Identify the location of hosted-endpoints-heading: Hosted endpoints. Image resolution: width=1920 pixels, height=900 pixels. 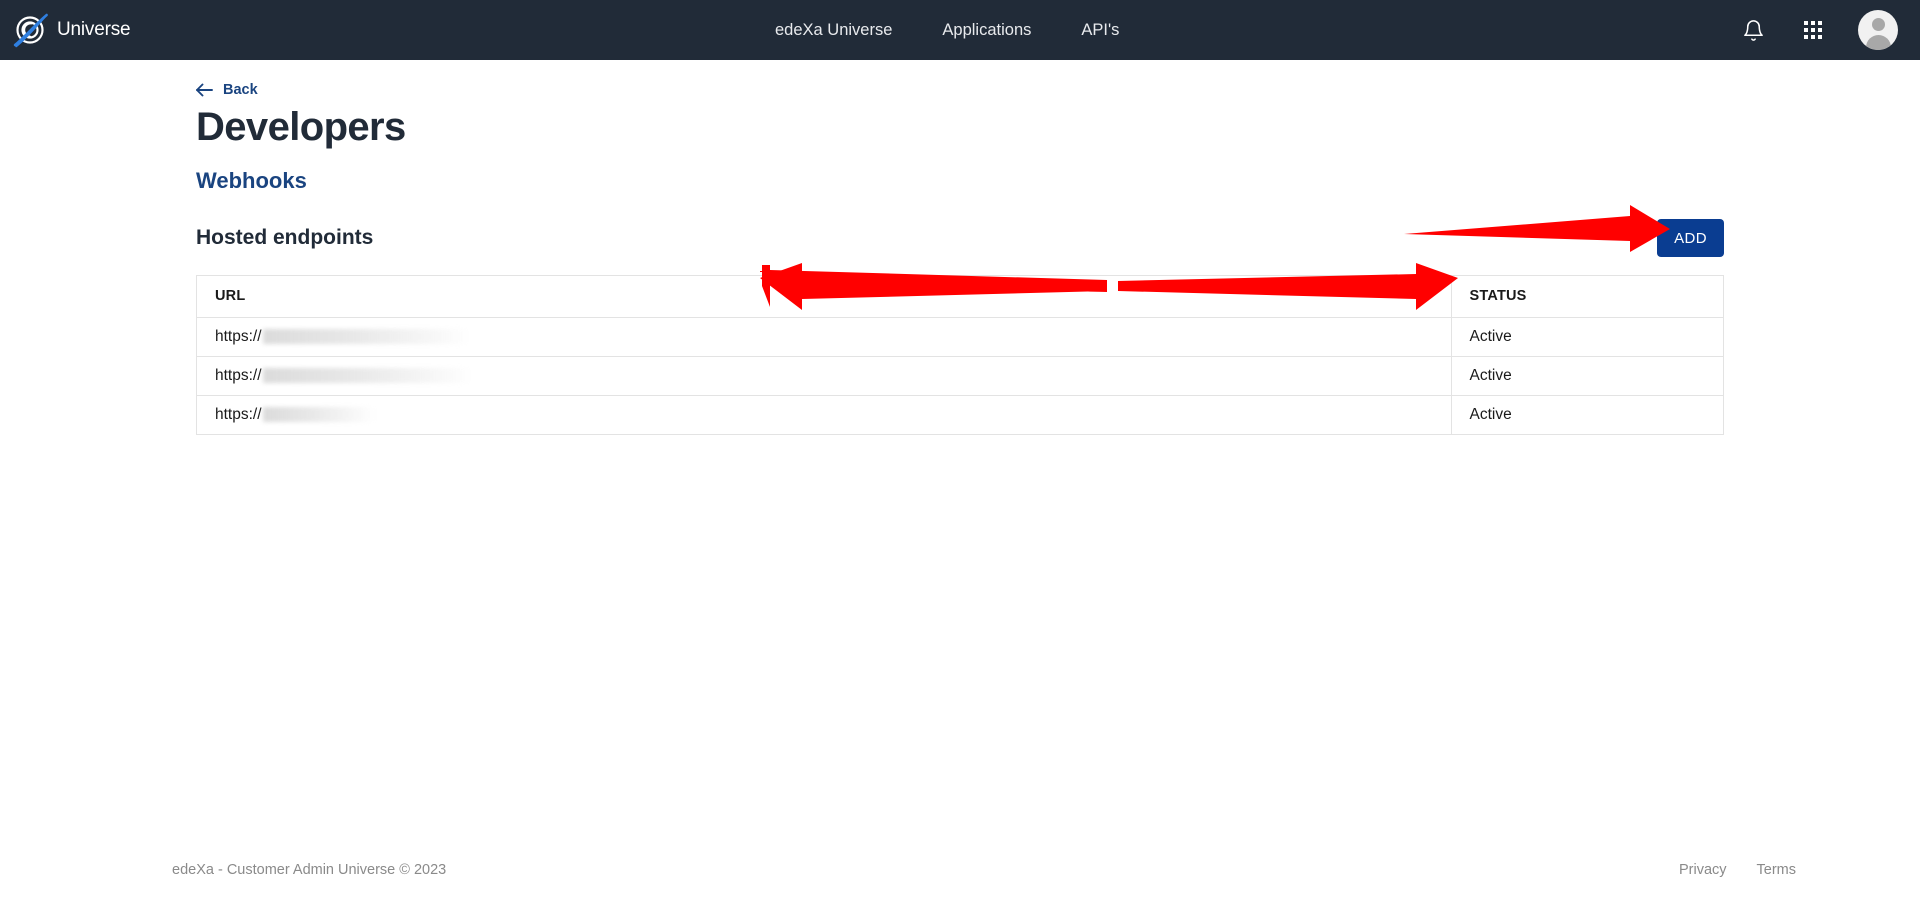
(285, 237).